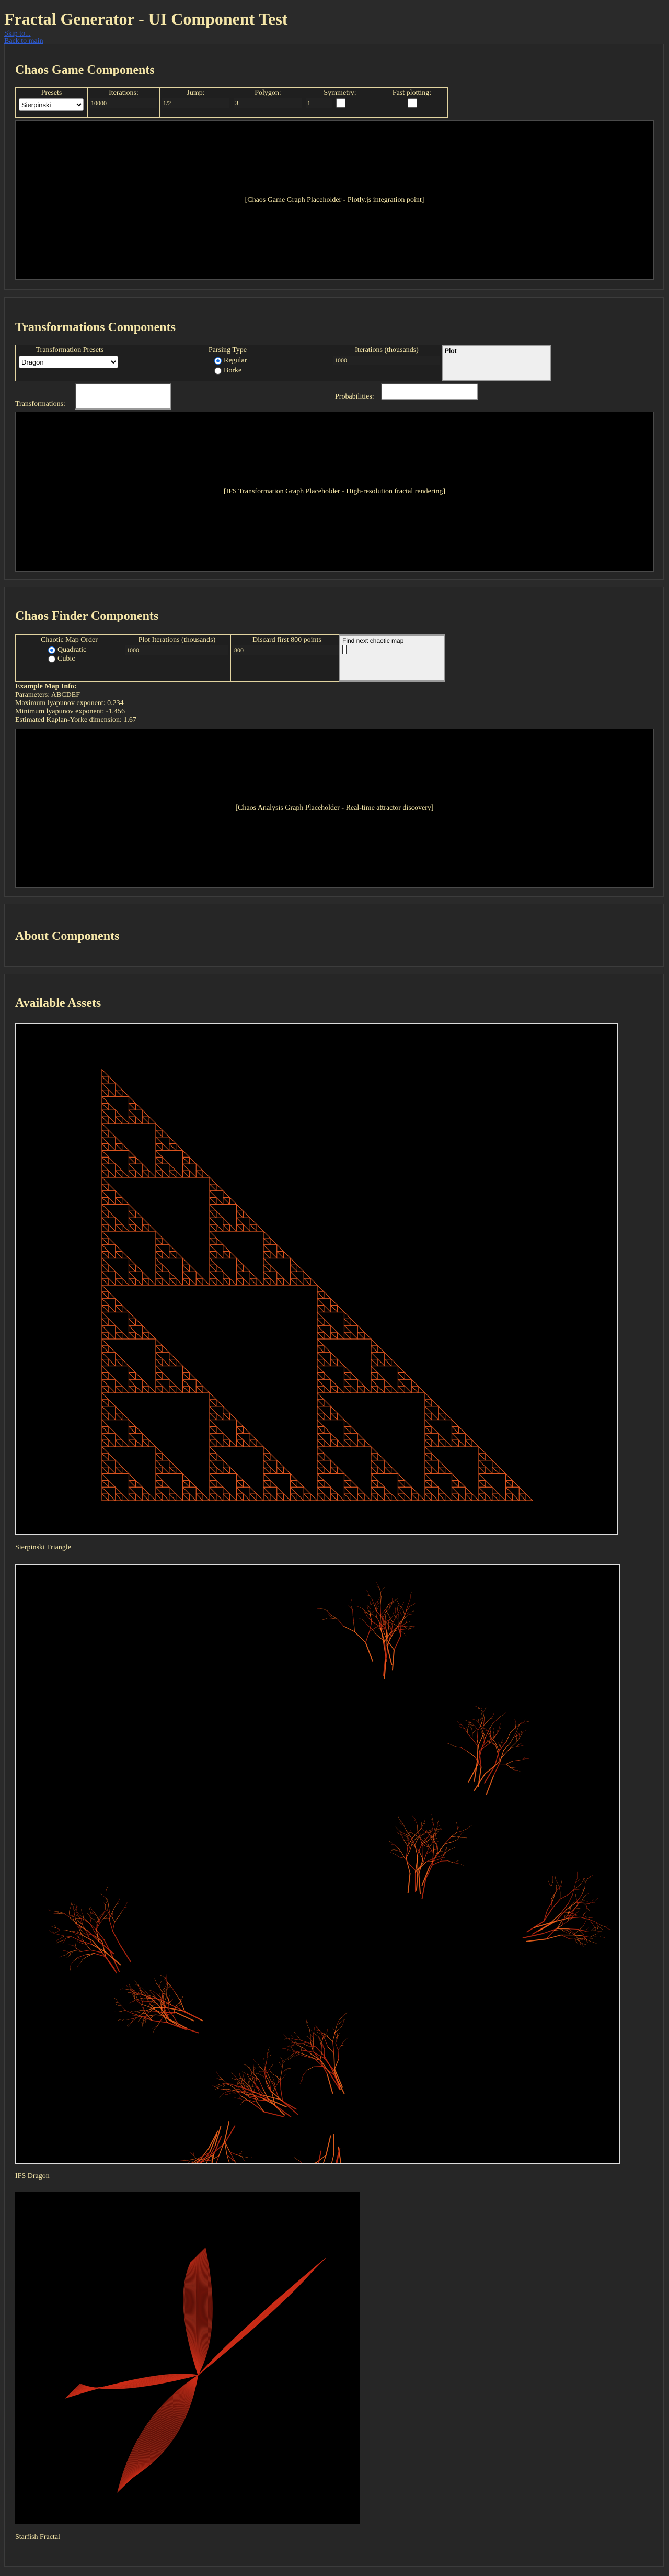 The image size is (669, 2576). What do you see at coordinates (75, 720) in the screenshot?
I see `map-info-line: Estimated Kaplan-Yorke dimension: 1.67` at bounding box center [75, 720].